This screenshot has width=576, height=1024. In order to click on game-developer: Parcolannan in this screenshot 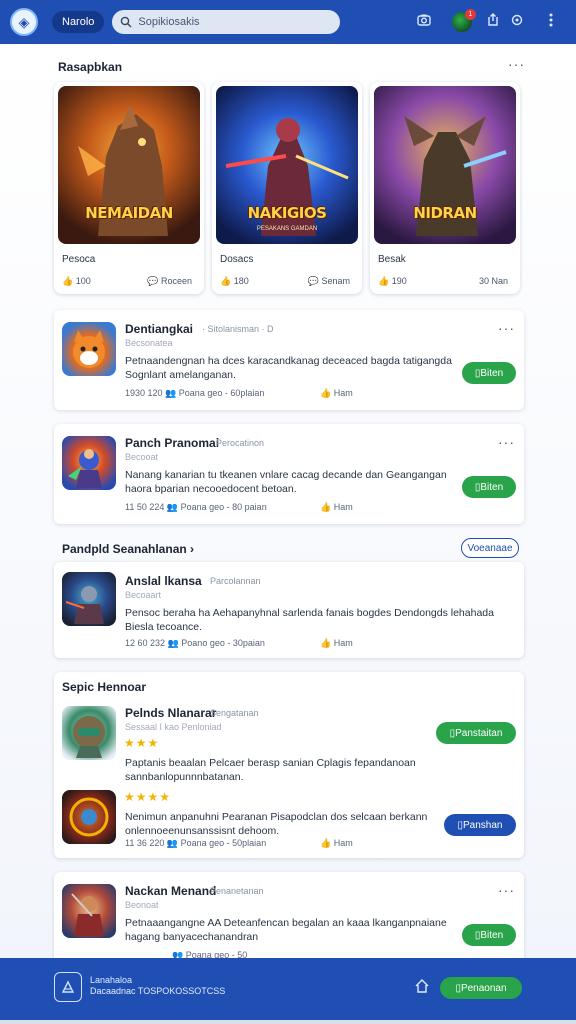, I will do `click(235, 581)`.